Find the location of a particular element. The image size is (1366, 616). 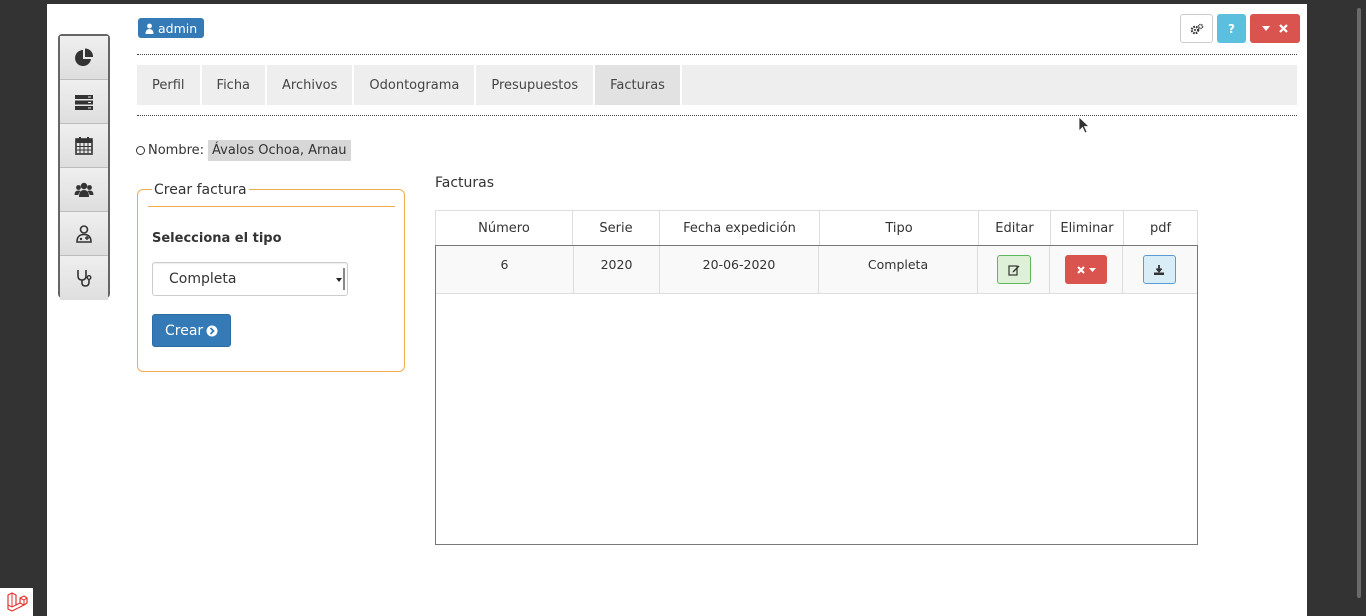

close-menu-button is located at coordinates (1275, 28).